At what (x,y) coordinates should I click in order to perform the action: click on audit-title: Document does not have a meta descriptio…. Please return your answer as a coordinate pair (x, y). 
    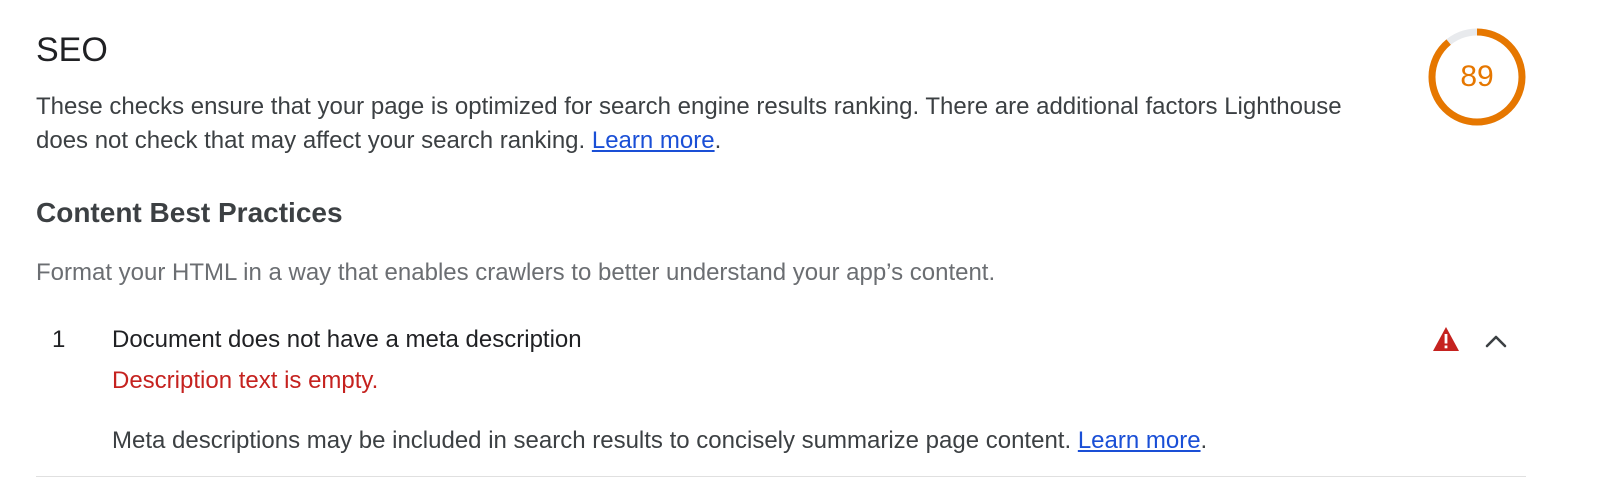
    Looking at the image, I should click on (347, 340).